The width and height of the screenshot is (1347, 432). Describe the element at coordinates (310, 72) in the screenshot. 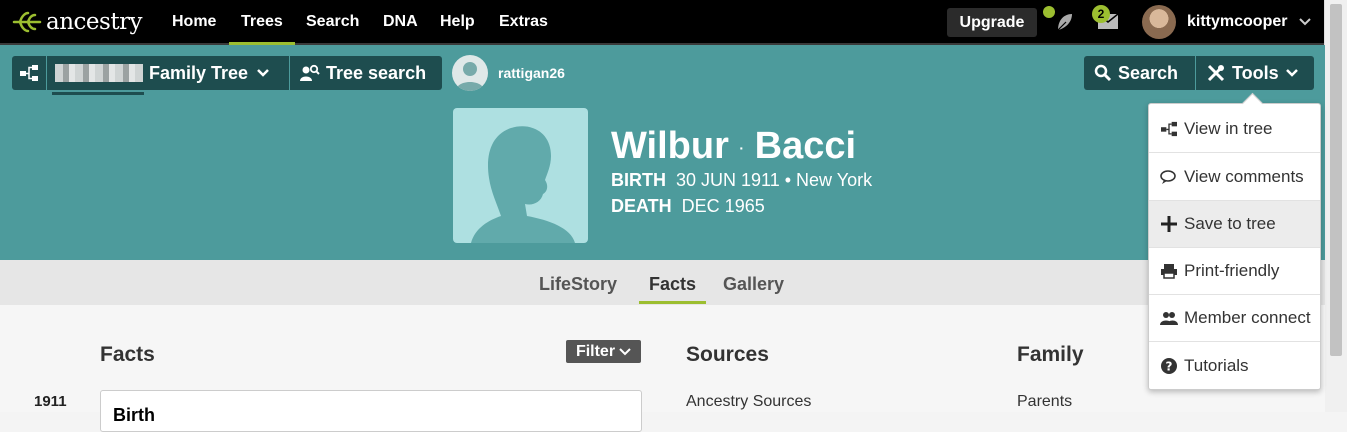

I see `person-search-icon` at that location.